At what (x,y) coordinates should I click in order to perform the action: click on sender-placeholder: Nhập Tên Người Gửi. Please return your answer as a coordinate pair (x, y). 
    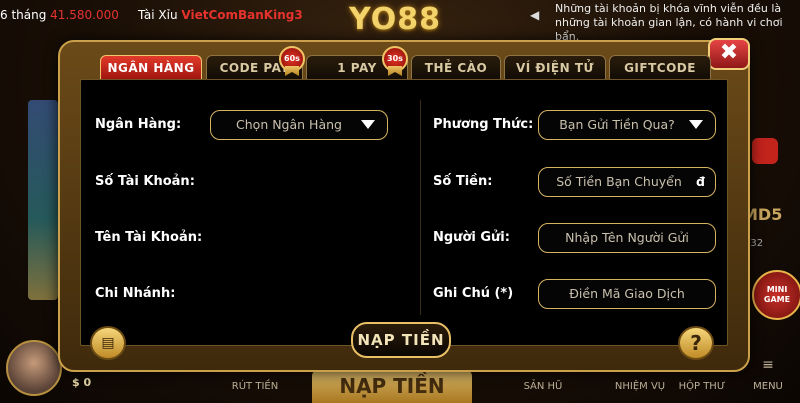
    Looking at the image, I should click on (627, 237).